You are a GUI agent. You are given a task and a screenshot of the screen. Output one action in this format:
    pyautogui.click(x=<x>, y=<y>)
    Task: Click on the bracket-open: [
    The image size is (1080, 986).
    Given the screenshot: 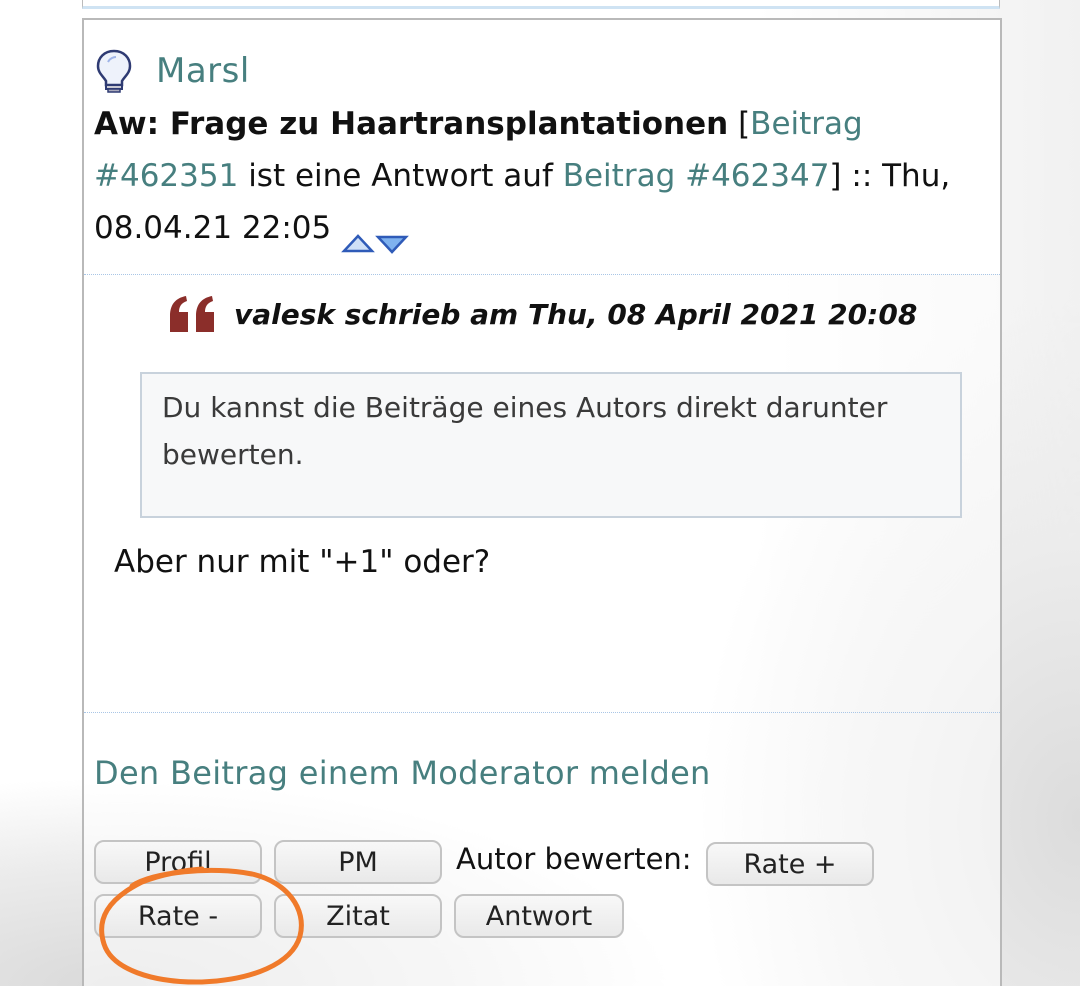 What is the action you would take?
    pyautogui.click(x=744, y=124)
    